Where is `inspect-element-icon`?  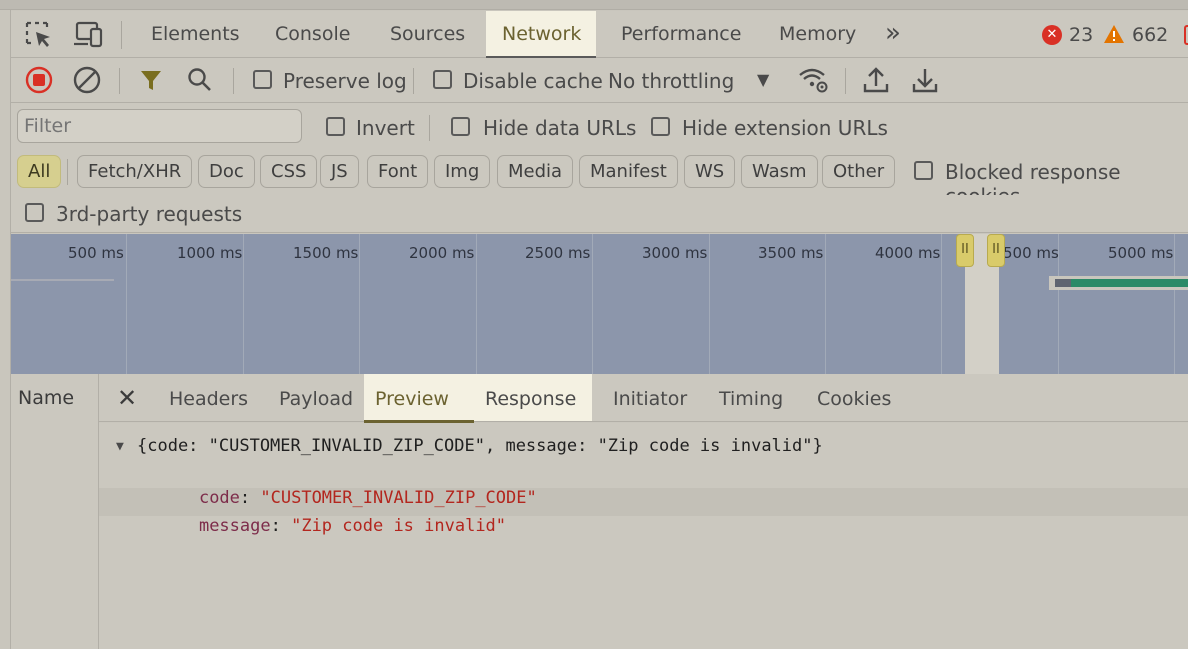 inspect-element-icon is located at coordinates (39, 35).